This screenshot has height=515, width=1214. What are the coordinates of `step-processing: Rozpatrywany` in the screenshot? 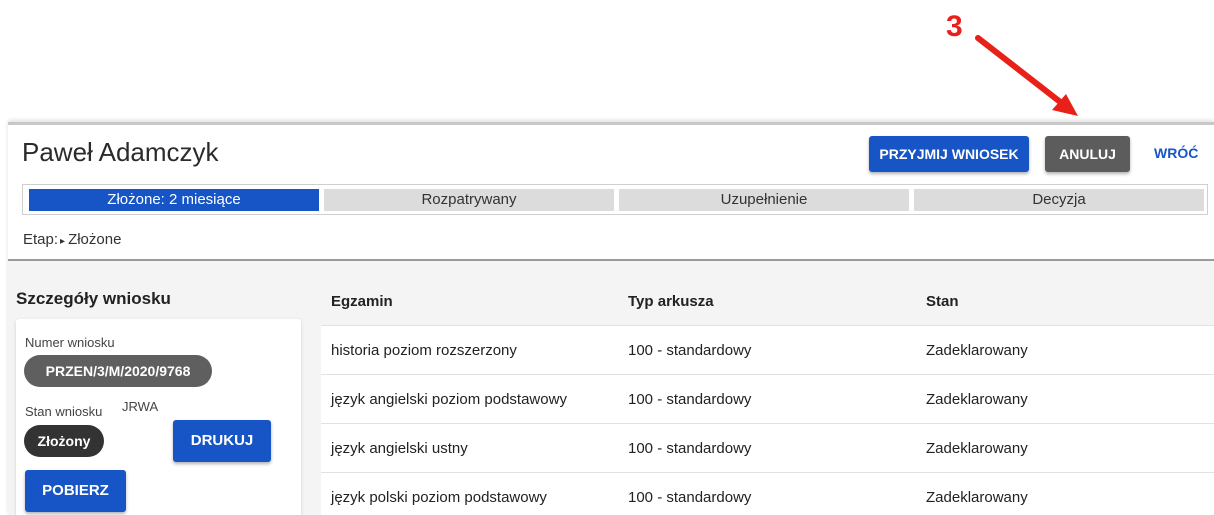 It's located at (469, 200).